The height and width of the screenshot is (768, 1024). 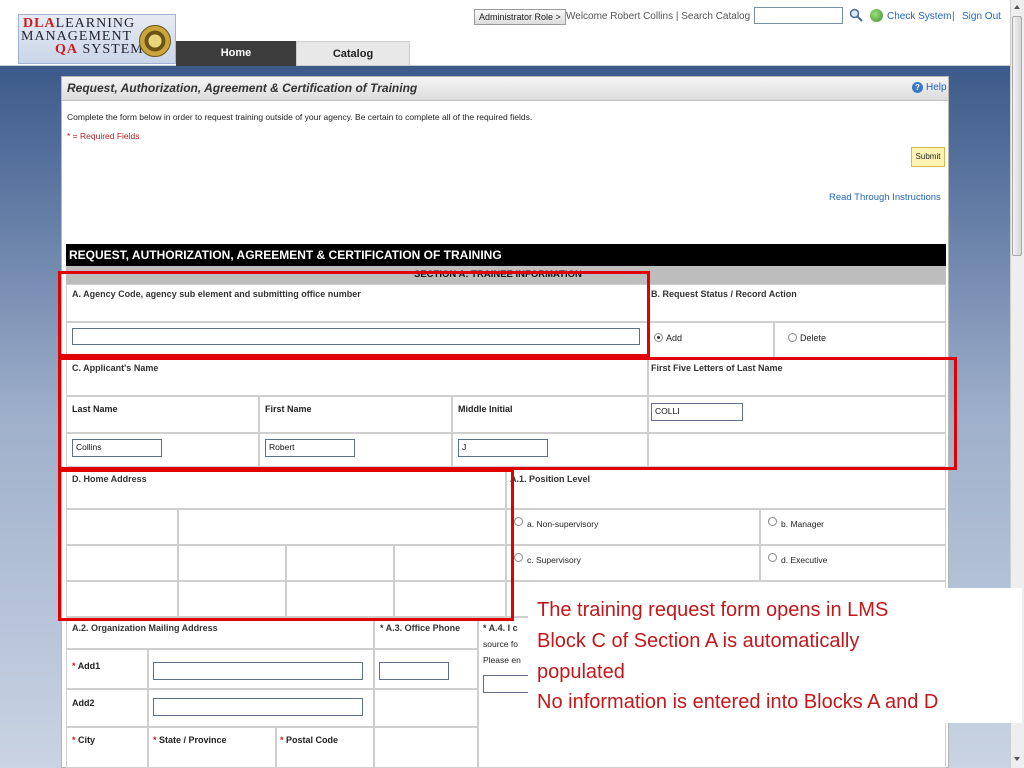 I want to click on callout-line-3: populated, so click(x=581, y=672).